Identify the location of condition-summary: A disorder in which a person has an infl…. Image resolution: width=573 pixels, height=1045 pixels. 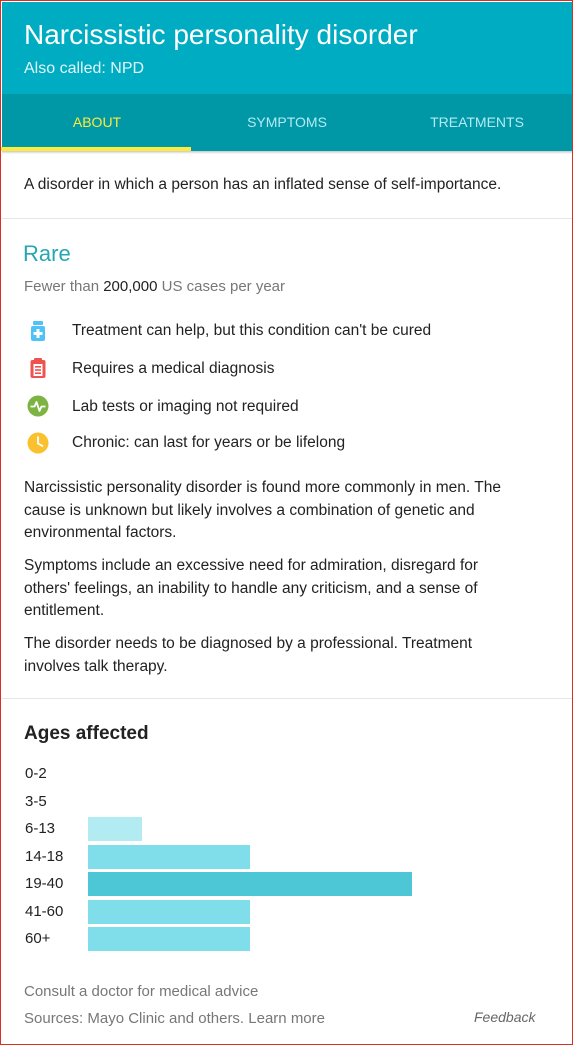
(263, 184).